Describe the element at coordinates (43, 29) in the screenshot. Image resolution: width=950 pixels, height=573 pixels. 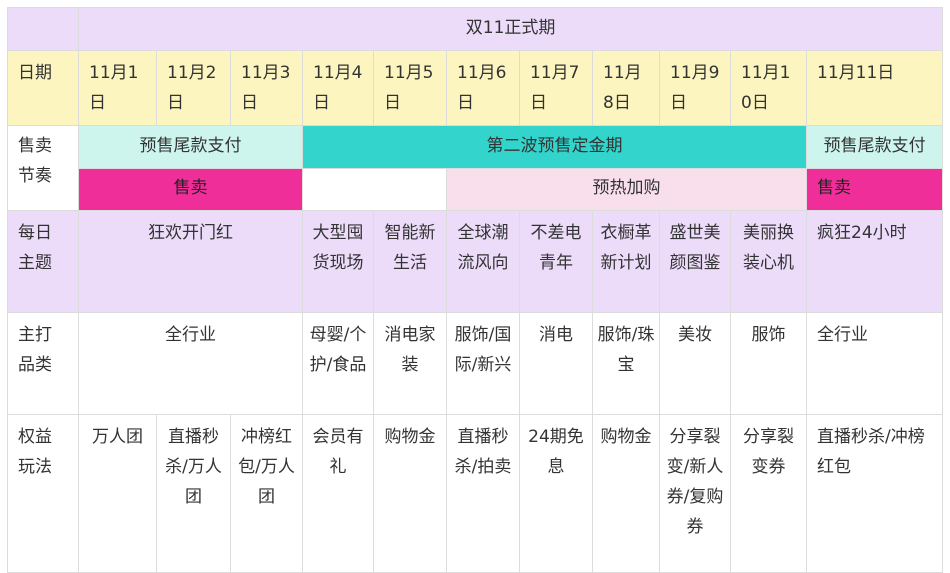
I see `corner-cell` at that location.